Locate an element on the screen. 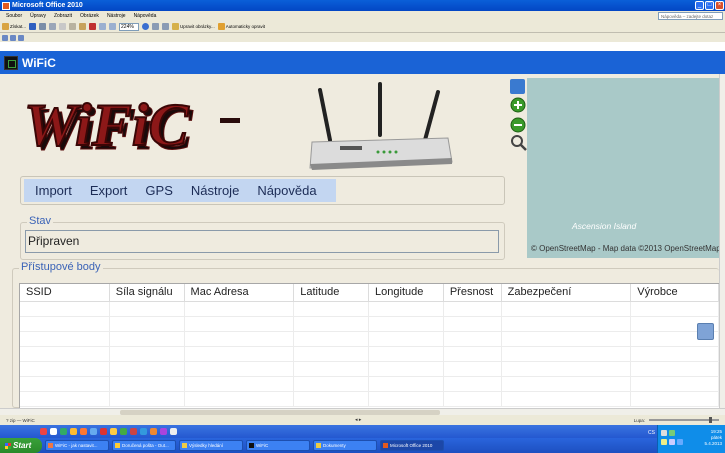  menu-file: Soubor is located at coordinates (14, 16).